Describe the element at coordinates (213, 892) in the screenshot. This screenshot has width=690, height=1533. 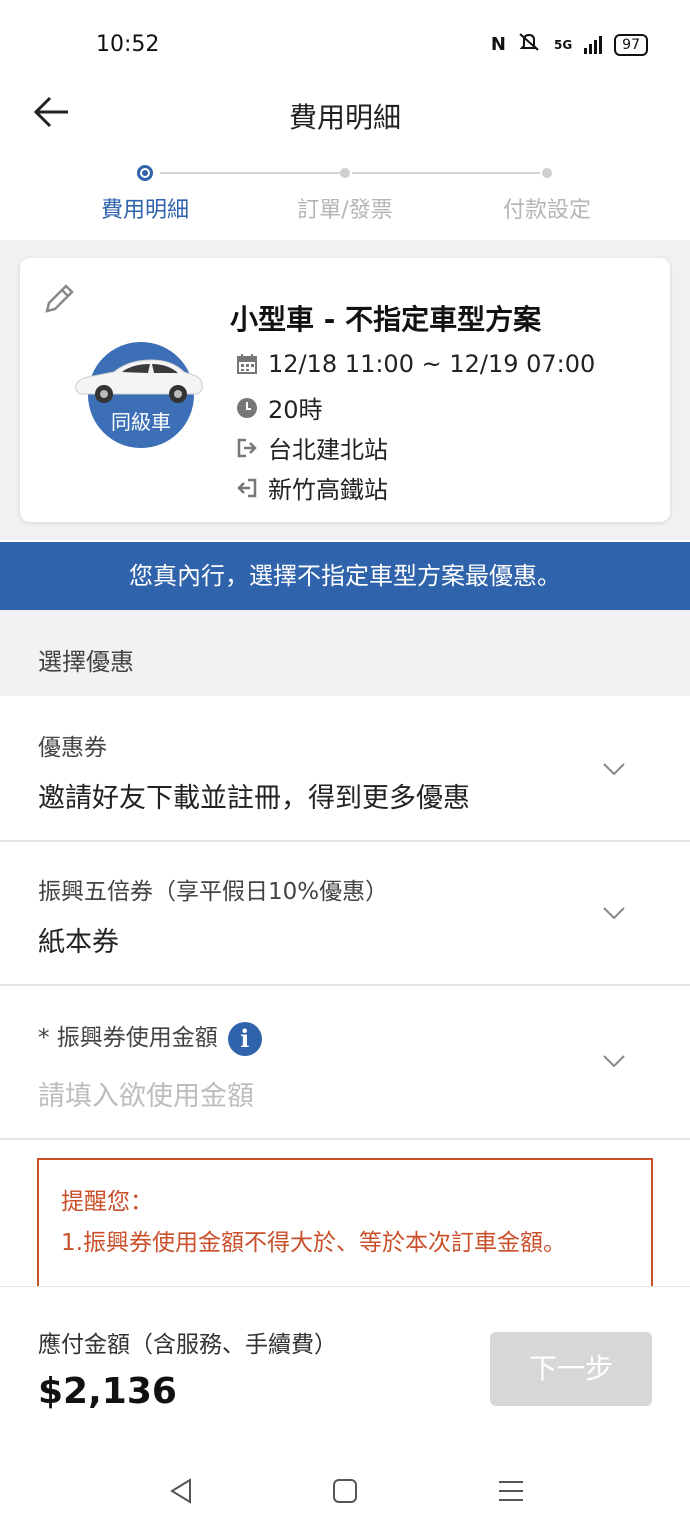
I see `stimulus-voucher-label: 振興五倍券（享平假日10%優惠）` at that location.